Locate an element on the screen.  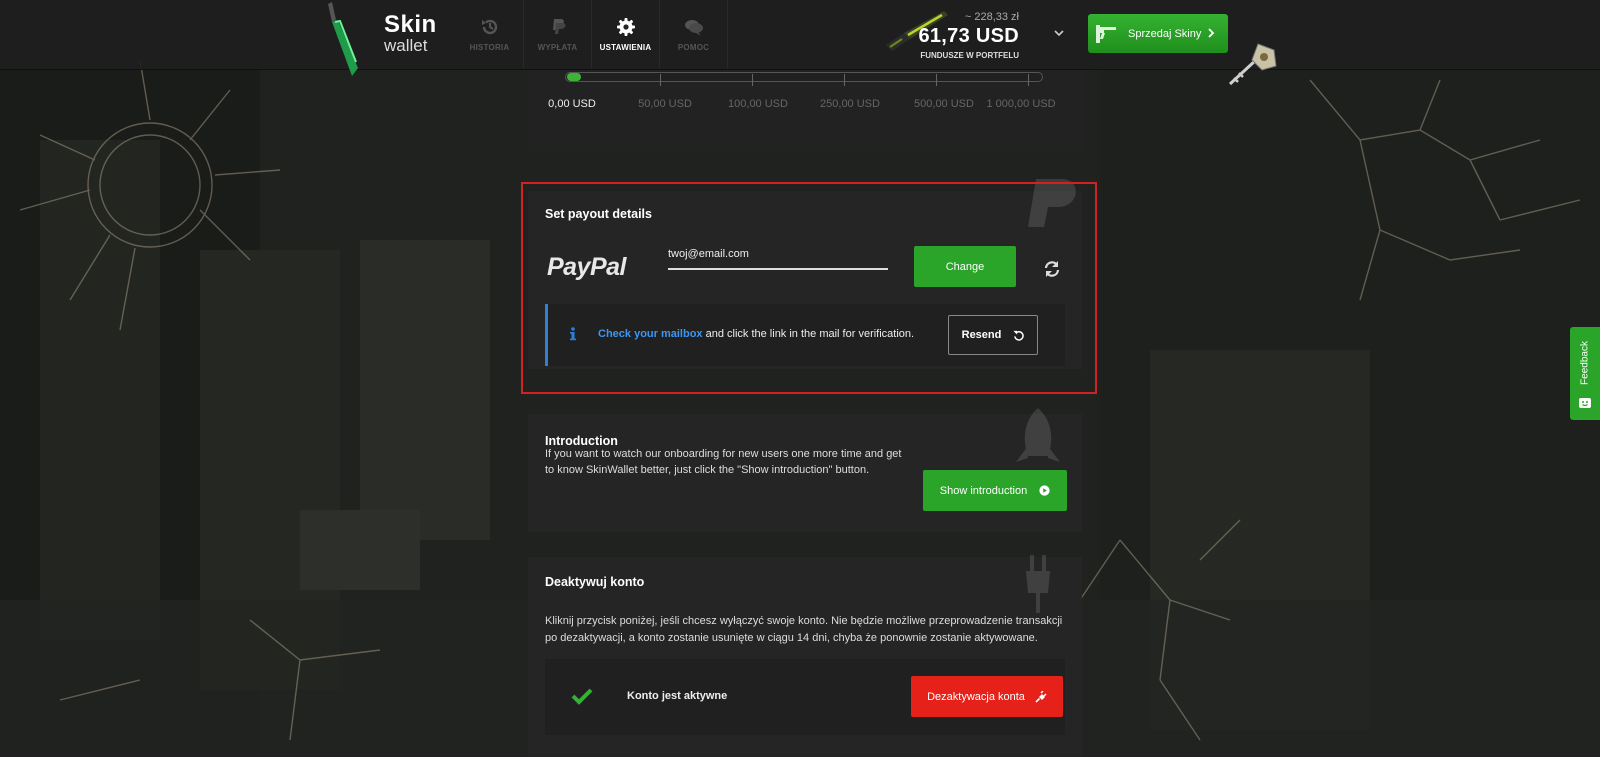
show-introduction-label: Show introduction is located at coordinates (983, 490).